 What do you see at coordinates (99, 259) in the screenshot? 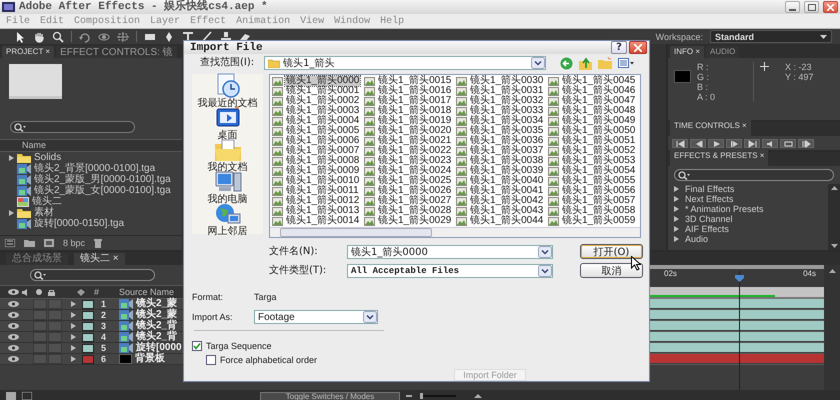
I see `composition-tab: 镜头二 ×` at bounding box center [99, 259].